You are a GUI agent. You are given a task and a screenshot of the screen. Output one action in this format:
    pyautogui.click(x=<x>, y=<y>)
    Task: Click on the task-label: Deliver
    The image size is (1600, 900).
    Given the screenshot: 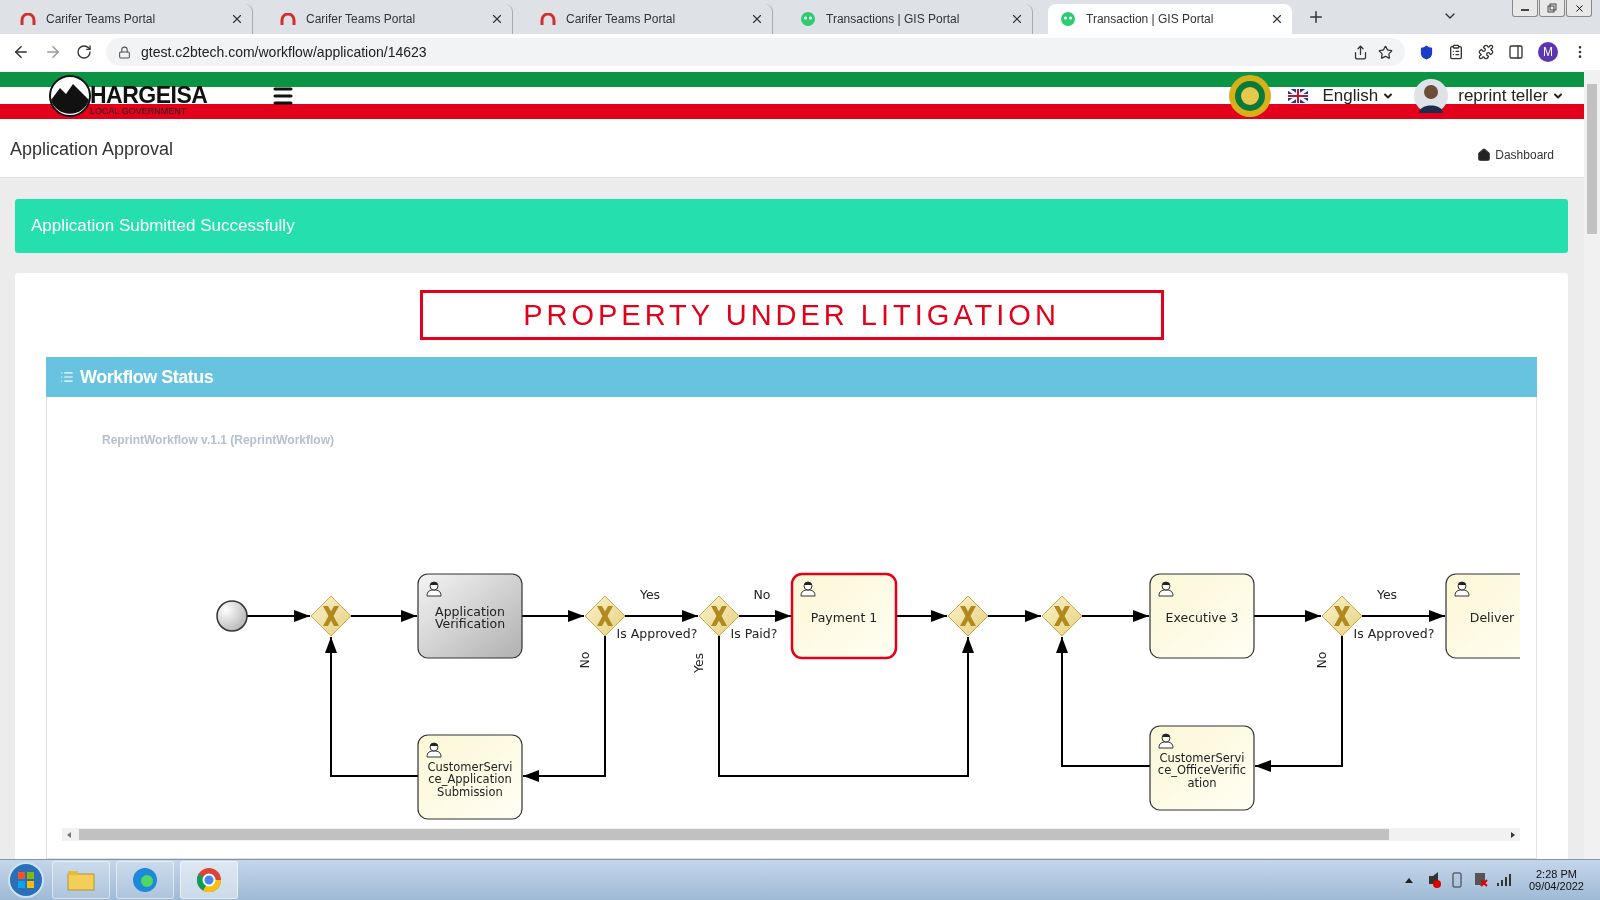 What is the action you would take?
    pyautogui.click(x=1492, y=617)
    